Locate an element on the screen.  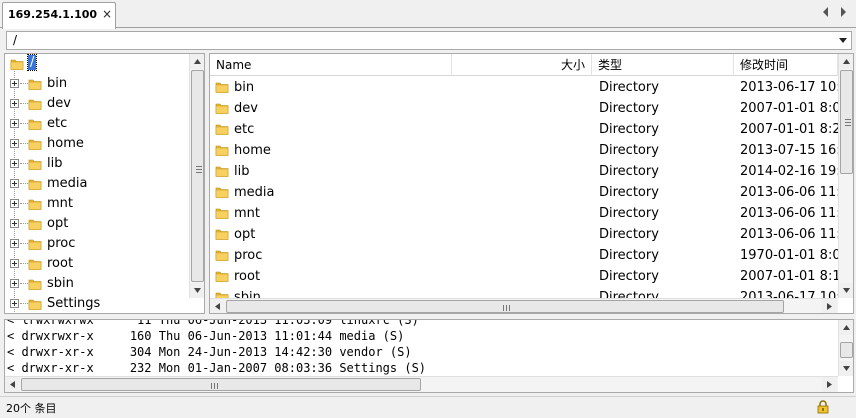
log-scroll-thumb is located at coordinates (846, 350).